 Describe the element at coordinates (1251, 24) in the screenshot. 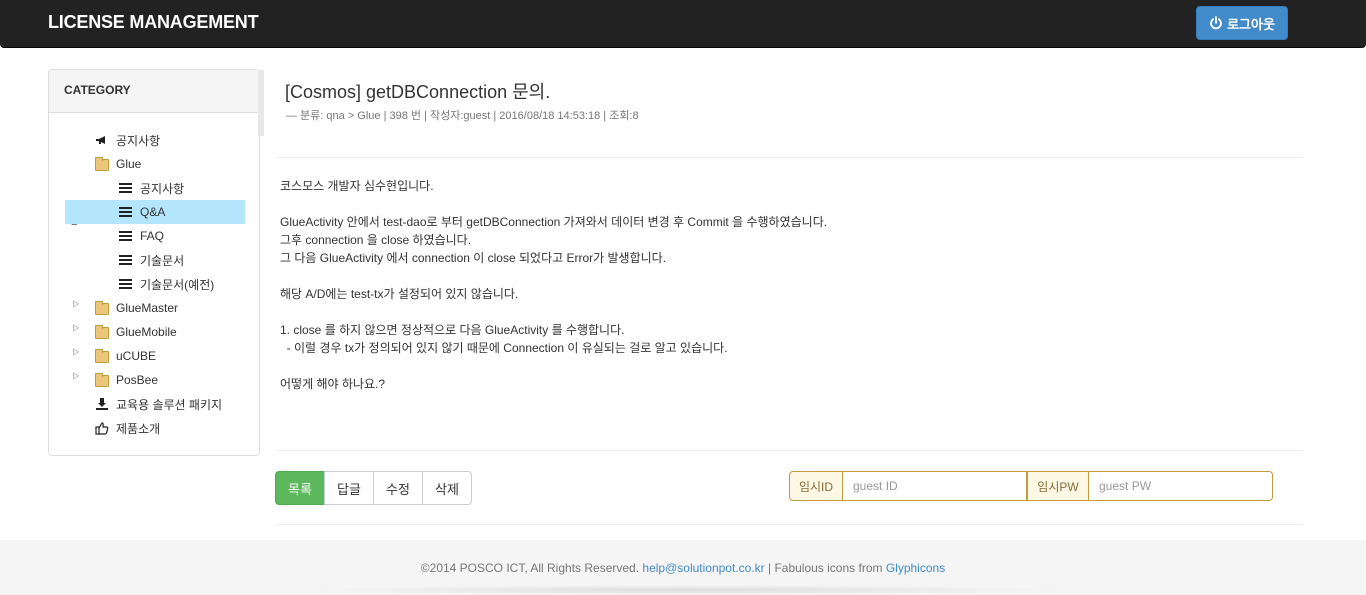

I see `logout-label: 로그아웃` at that location.